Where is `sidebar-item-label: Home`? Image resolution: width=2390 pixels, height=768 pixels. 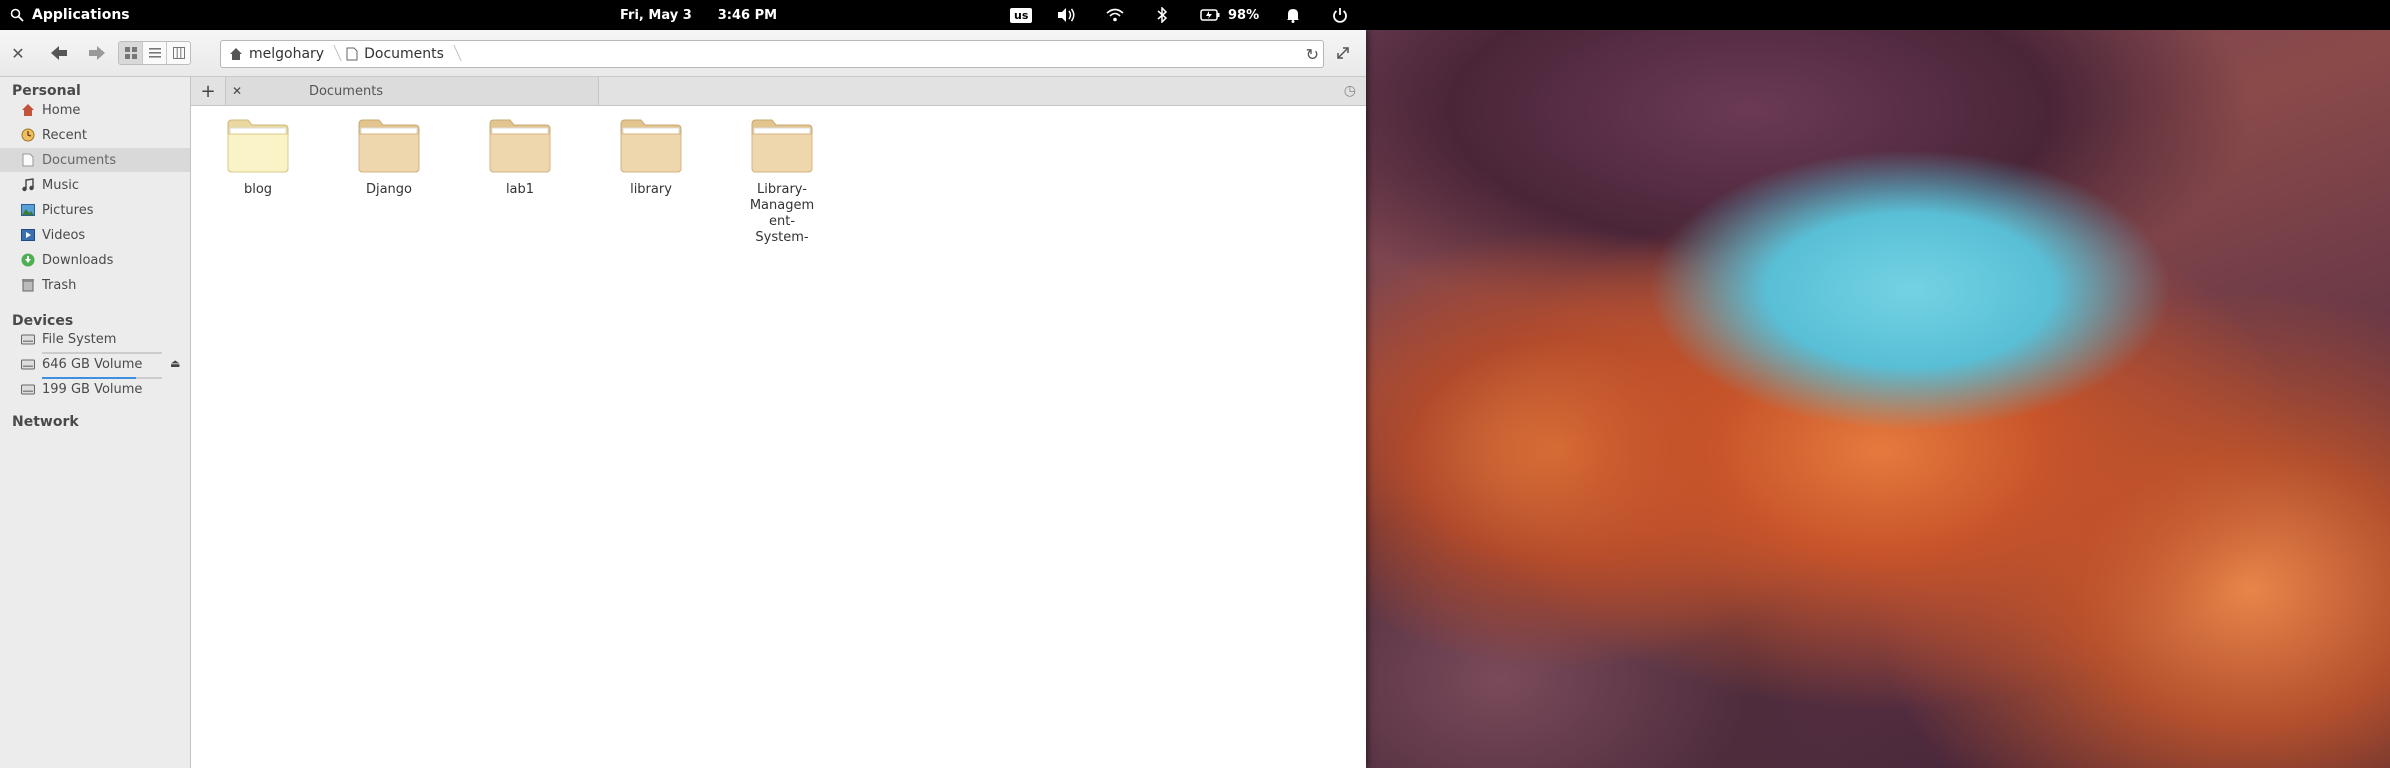 sidebar-item-label: Home is located at coordinates (61, 110).